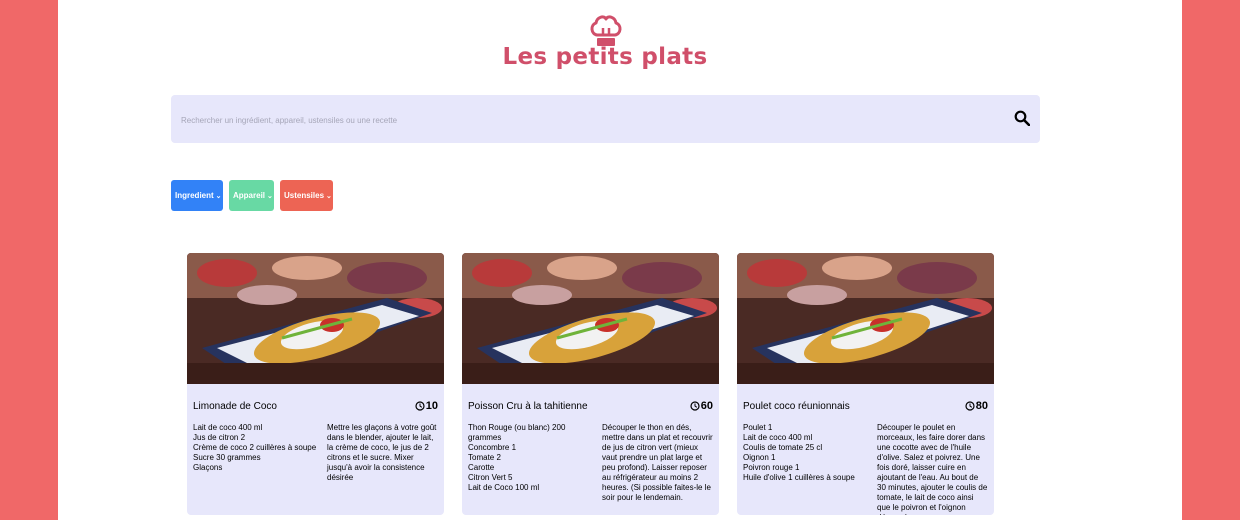 The height and width of the screenshot is (520, 1240). I want to click on ingredient-item: Tomate 2, so click(484, 457).